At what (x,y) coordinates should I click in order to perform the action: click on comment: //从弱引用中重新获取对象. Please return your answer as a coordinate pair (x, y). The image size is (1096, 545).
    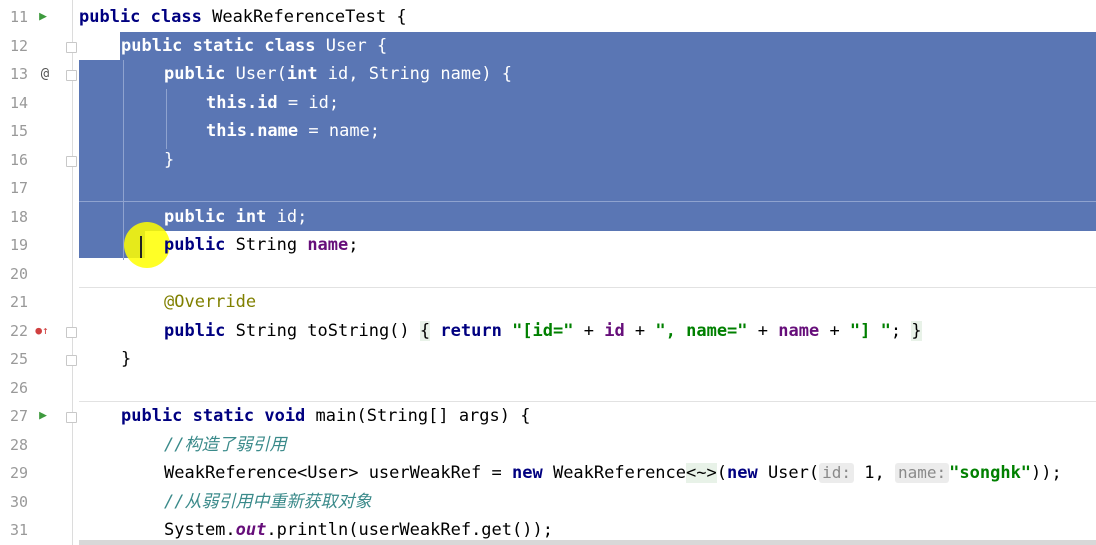
    Looking at the image, I should click on (268, 502).